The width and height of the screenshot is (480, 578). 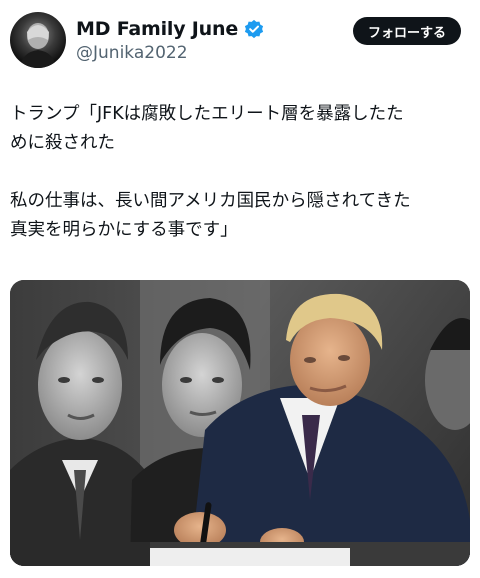 I want to click on avatar, so click(x=38, y=40).